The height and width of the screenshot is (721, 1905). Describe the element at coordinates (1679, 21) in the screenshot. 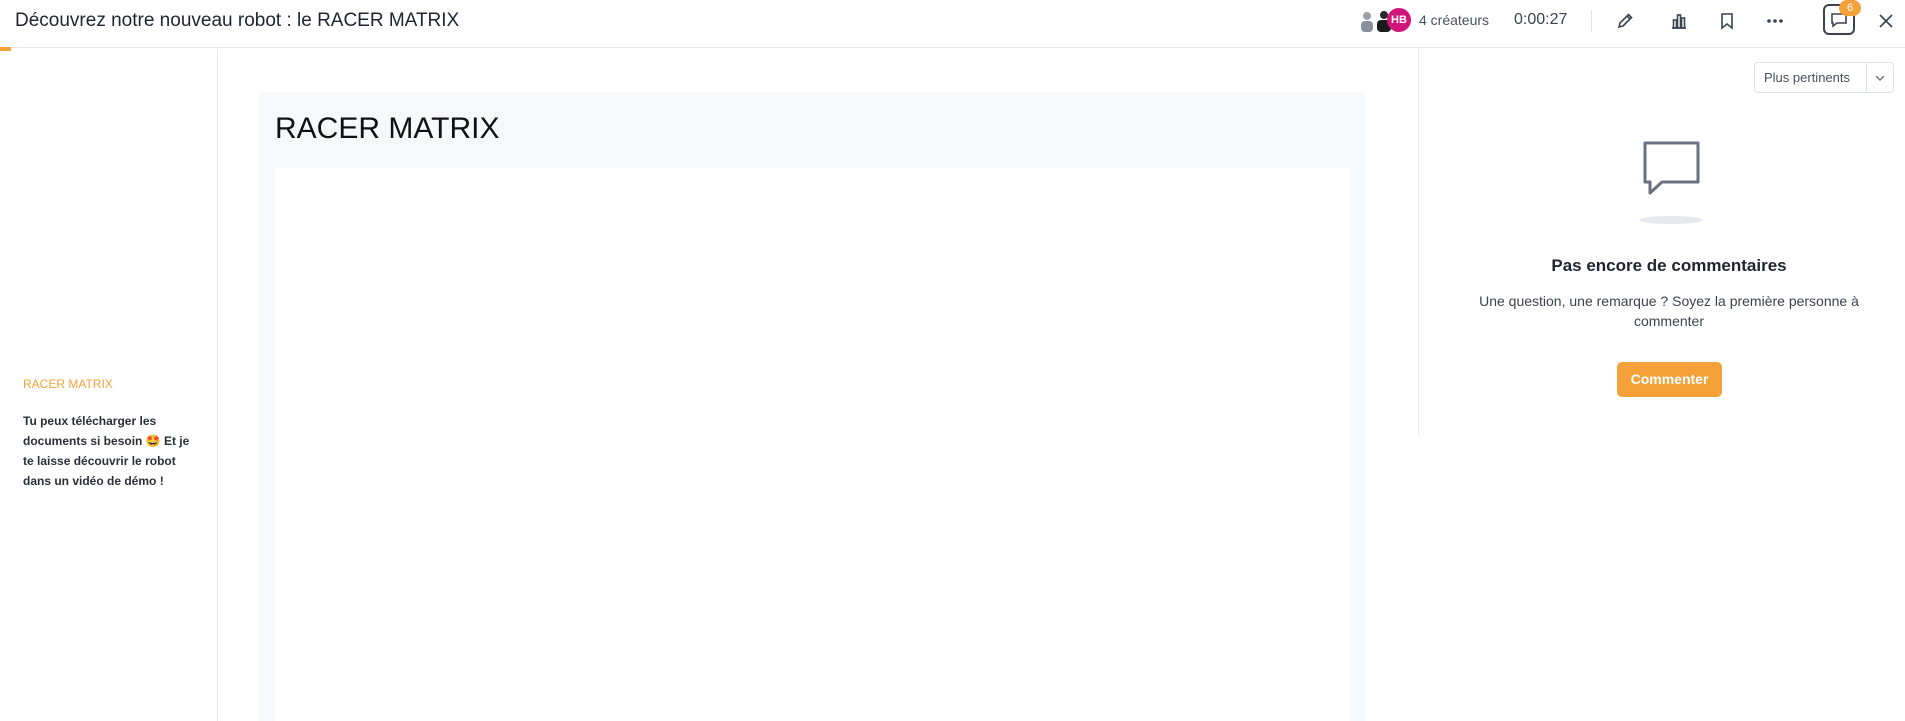

I see `stats-icon` at that location.